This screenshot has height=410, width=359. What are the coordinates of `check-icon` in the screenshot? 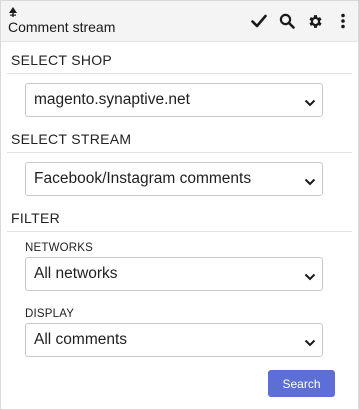 It's located at (259, 21).